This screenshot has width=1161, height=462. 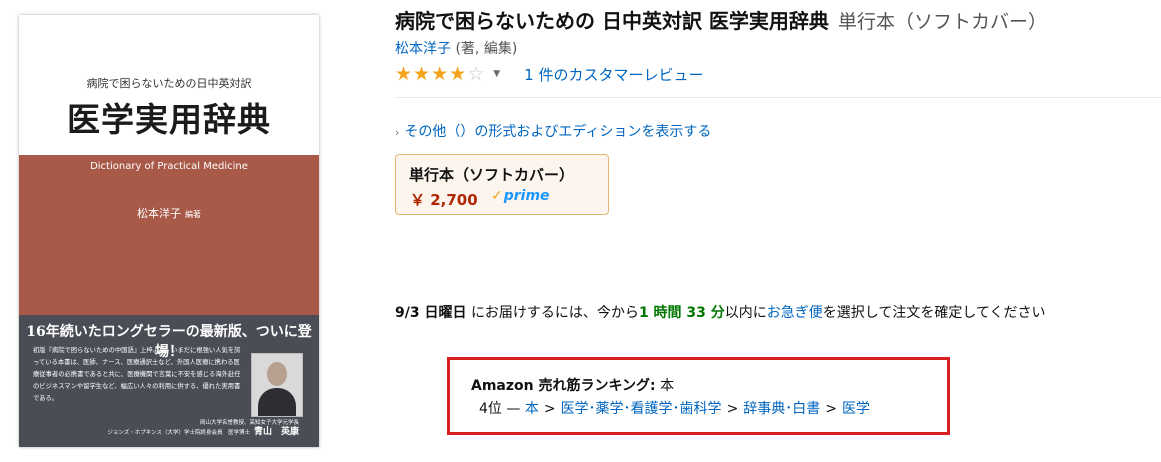 I want to click on chevron-right-icon: ›, so click(x=397, y=132).